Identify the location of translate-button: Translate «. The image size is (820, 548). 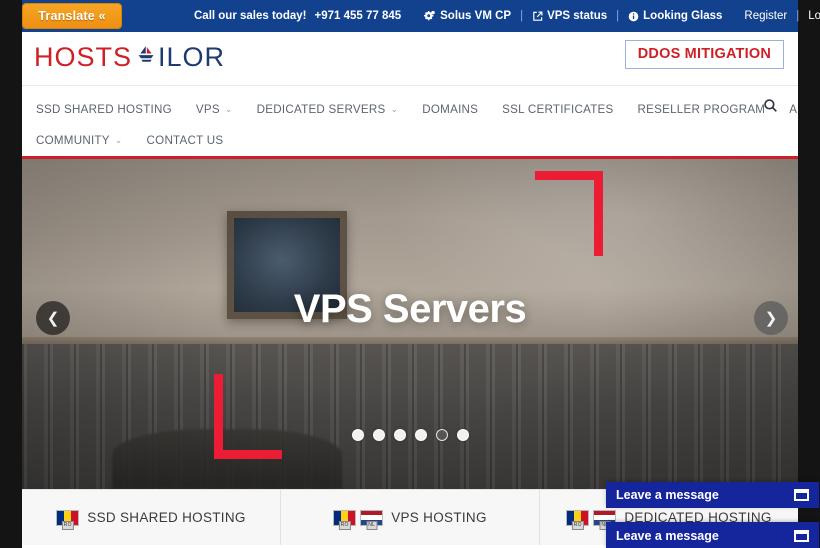
(72, 16).